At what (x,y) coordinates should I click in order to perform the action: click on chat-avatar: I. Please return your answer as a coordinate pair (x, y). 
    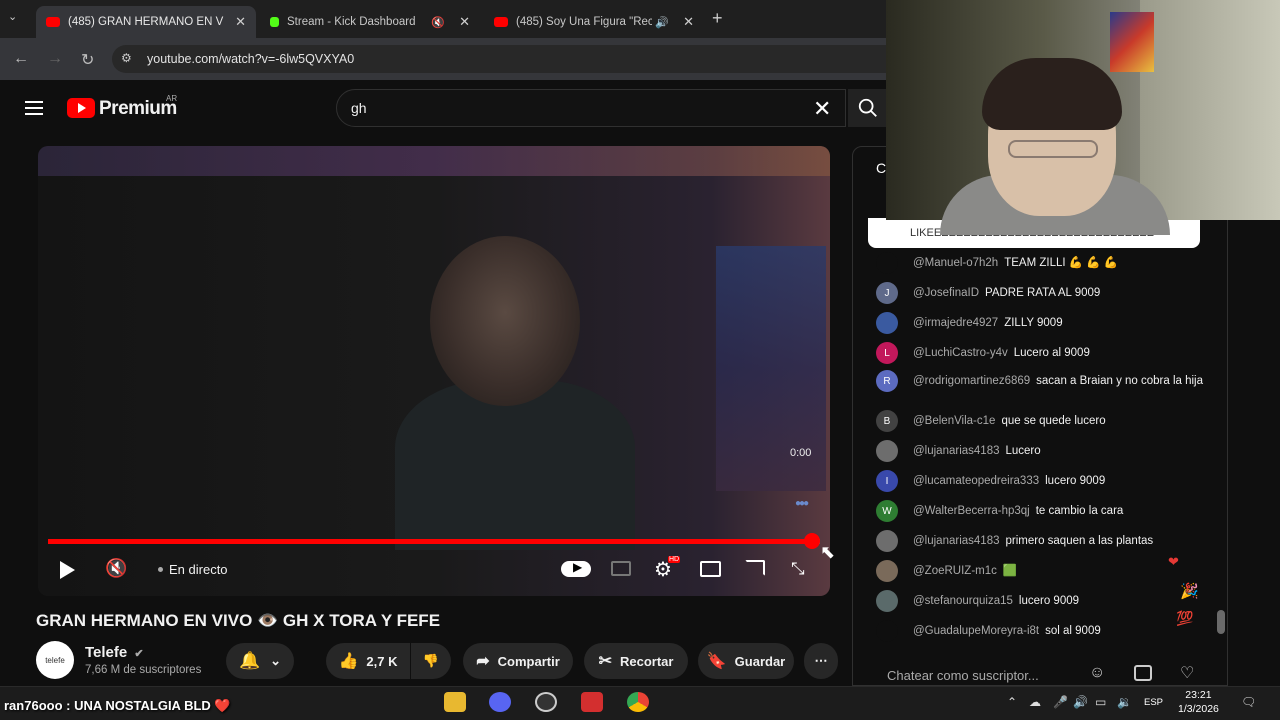
    Looking at the image, I should click on (887, 481).